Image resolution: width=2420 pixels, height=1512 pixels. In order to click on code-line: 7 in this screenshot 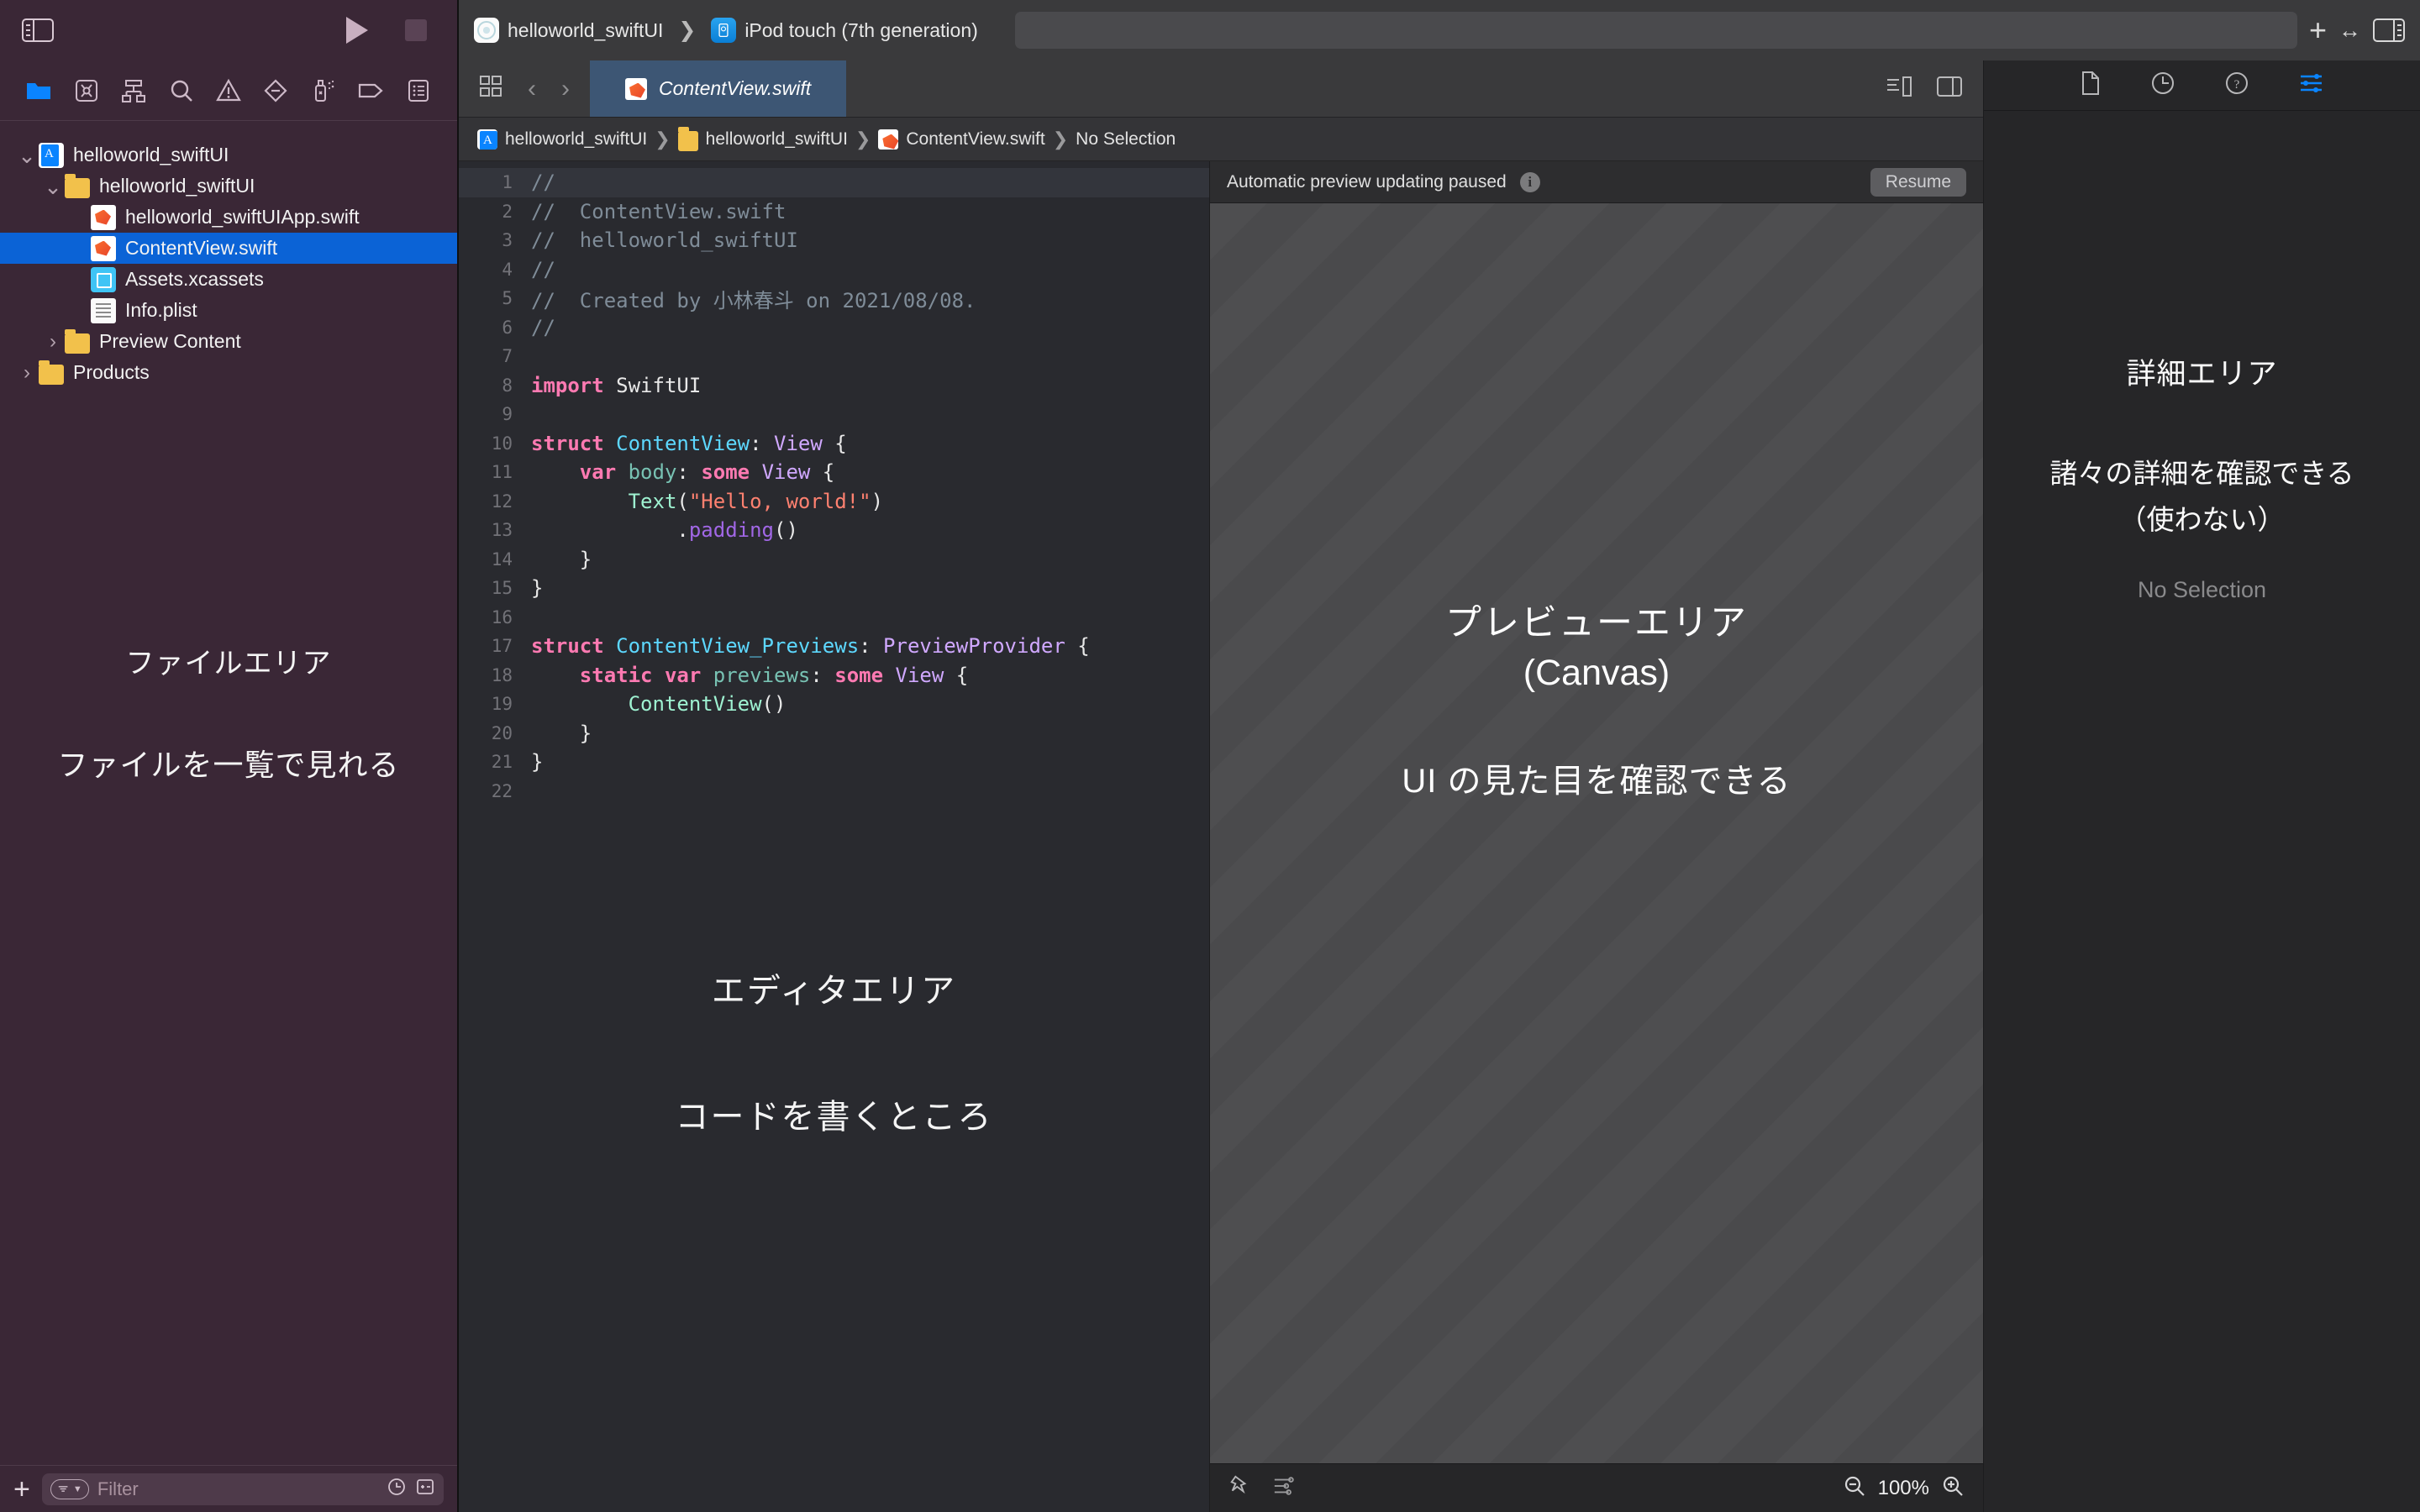, I will do `click(834, 356)`.